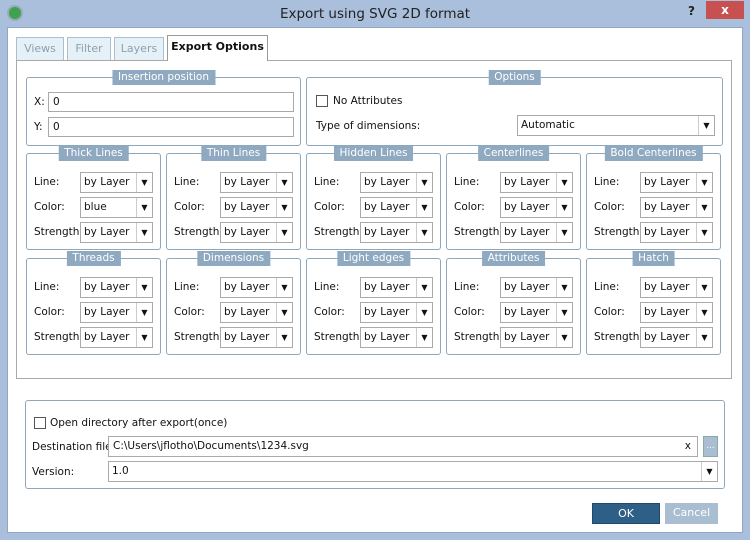  I want to click on x-label: X:, so click(39, 102).